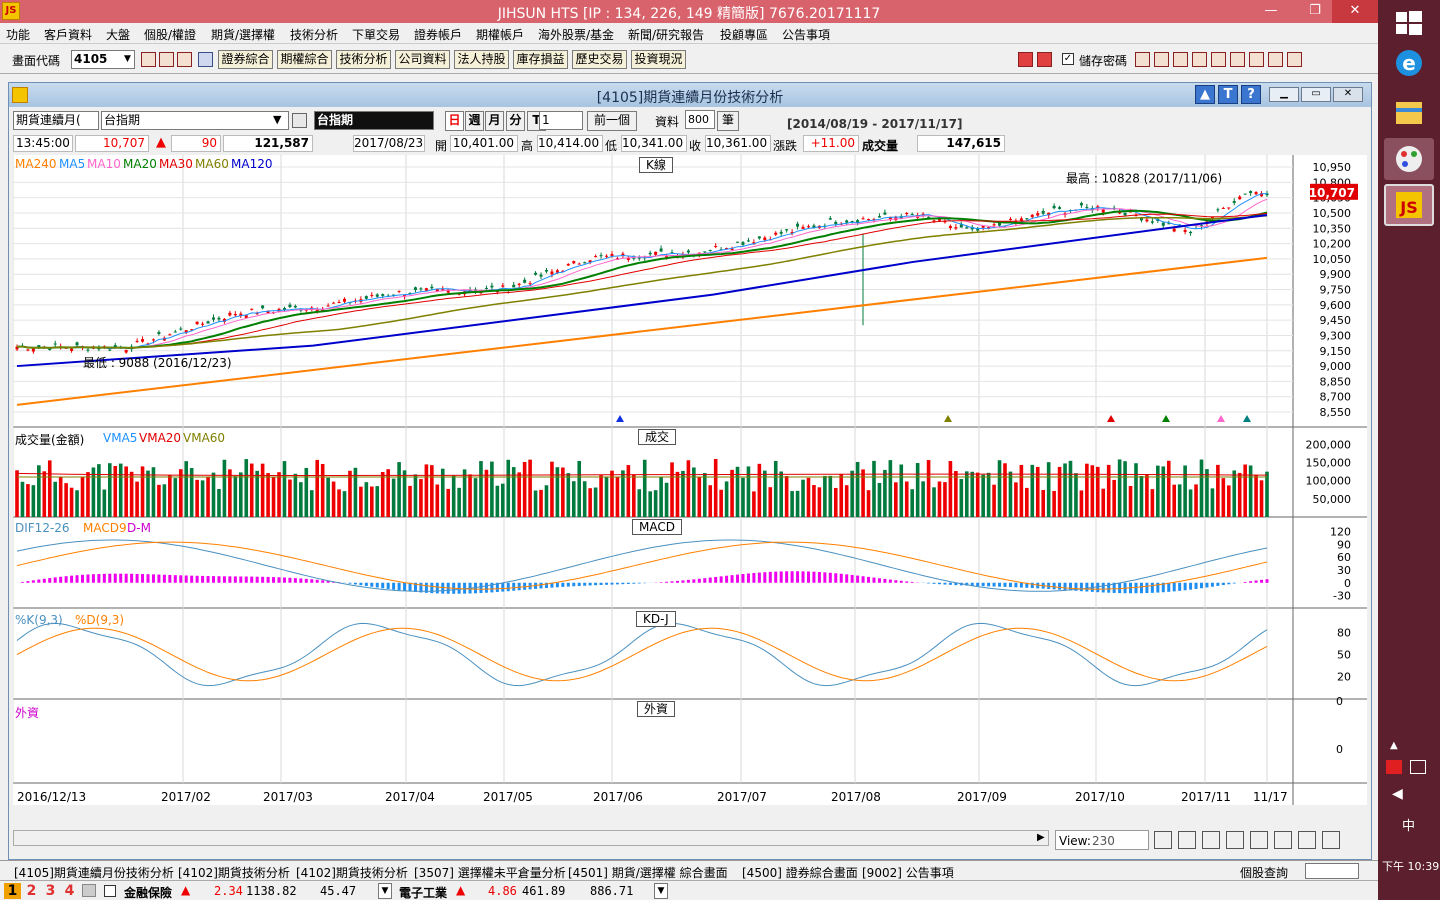 The image size is (1440, 900). I want to click on period-button-0: 日, so click(454, 121).